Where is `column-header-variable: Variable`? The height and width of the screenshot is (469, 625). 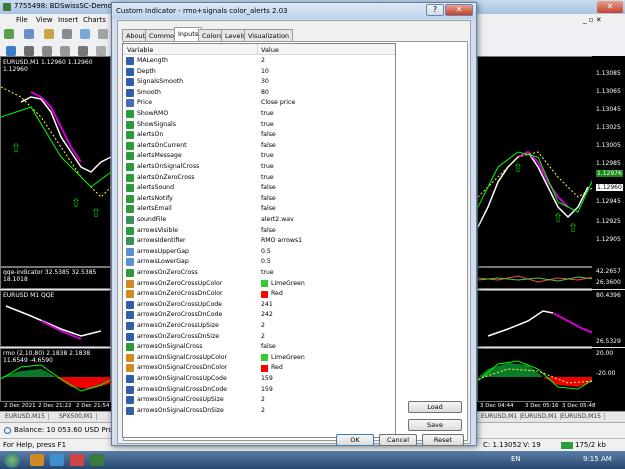 column-header-variable: Variable is located at coordinates (140, 50).